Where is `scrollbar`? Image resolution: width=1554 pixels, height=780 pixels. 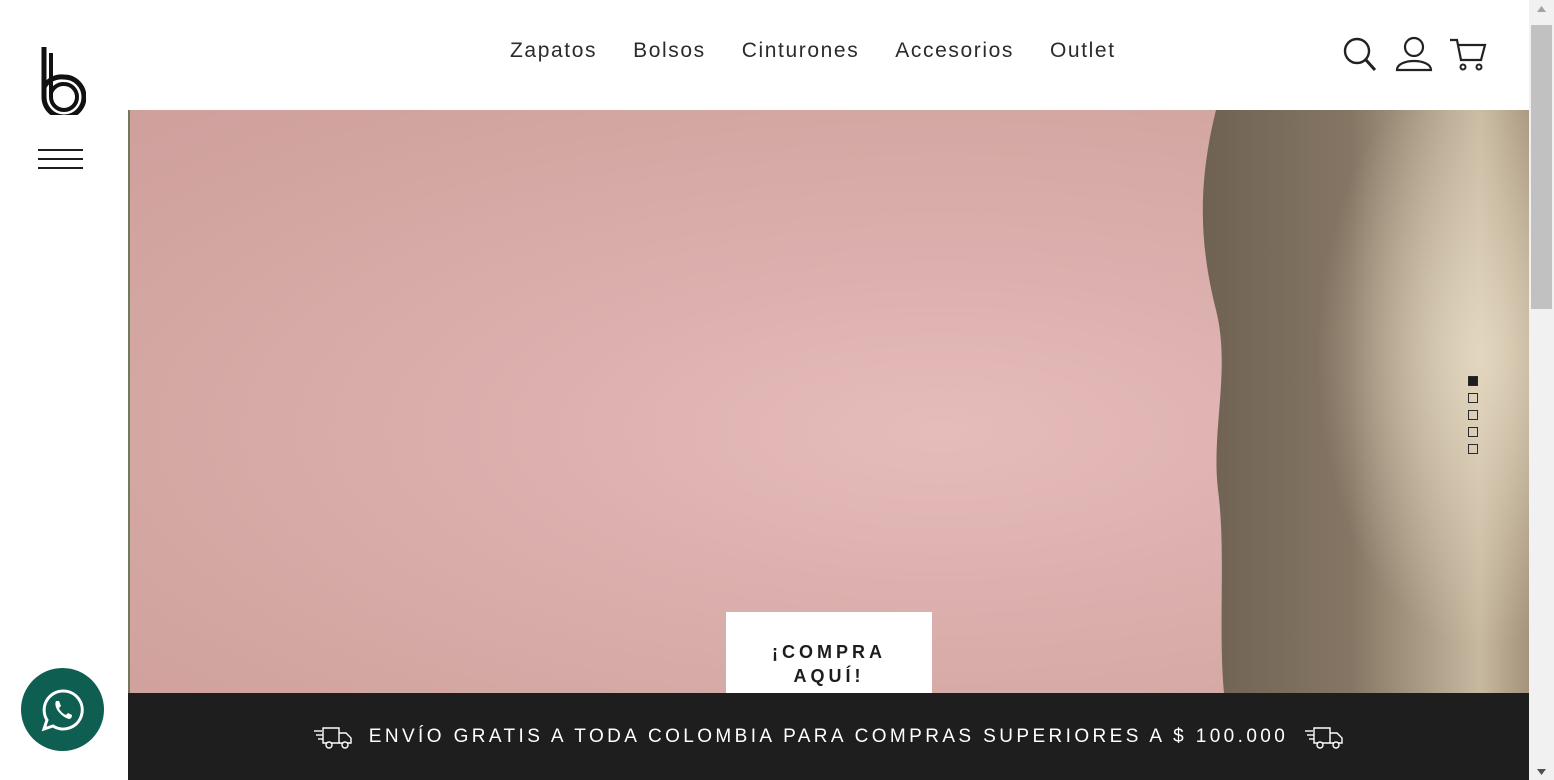 scrollbar is located at coordinates (1541, 390).